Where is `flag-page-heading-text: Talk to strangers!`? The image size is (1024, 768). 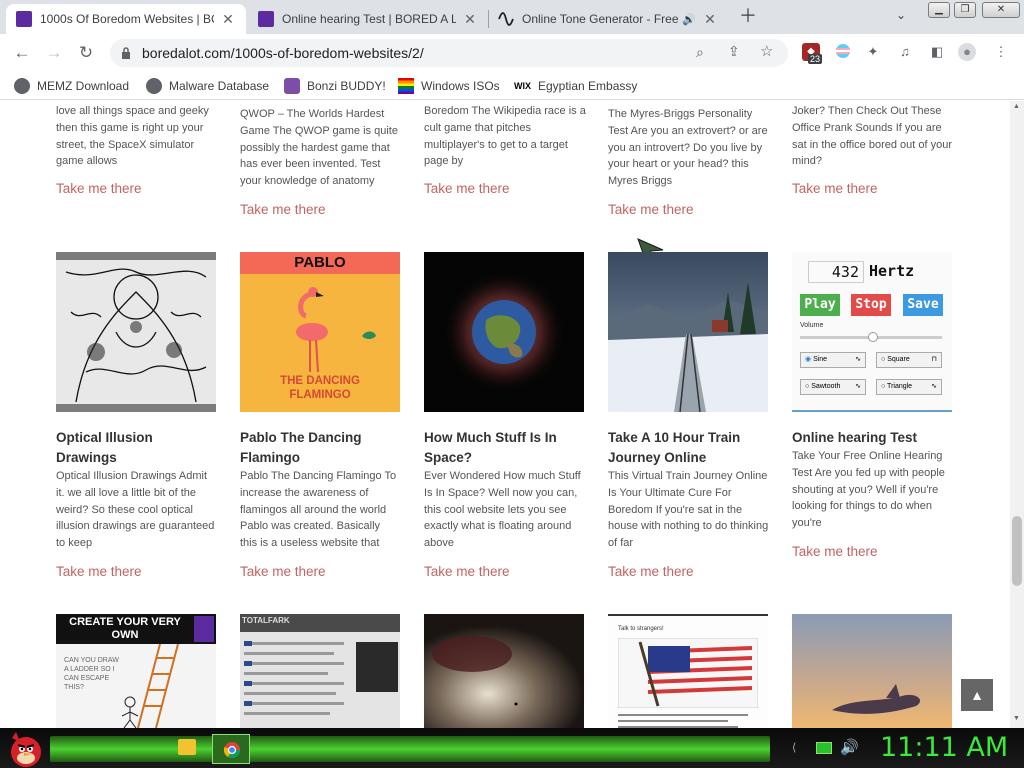 flag-page-heading-text: Talk to strangers! is located at coordinates (641, 629).